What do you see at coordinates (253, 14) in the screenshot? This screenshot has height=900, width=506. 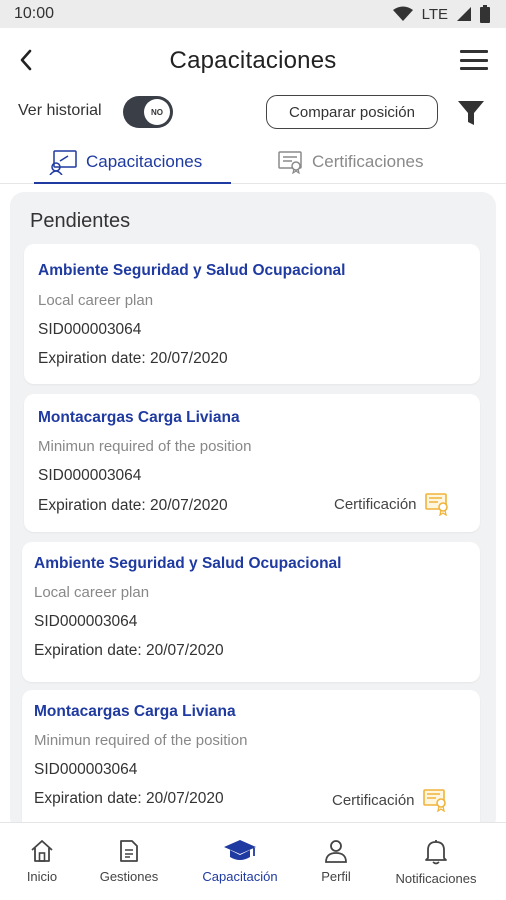 I see `status-bar: 10:00 LTE` at bounding box center [253, 14].